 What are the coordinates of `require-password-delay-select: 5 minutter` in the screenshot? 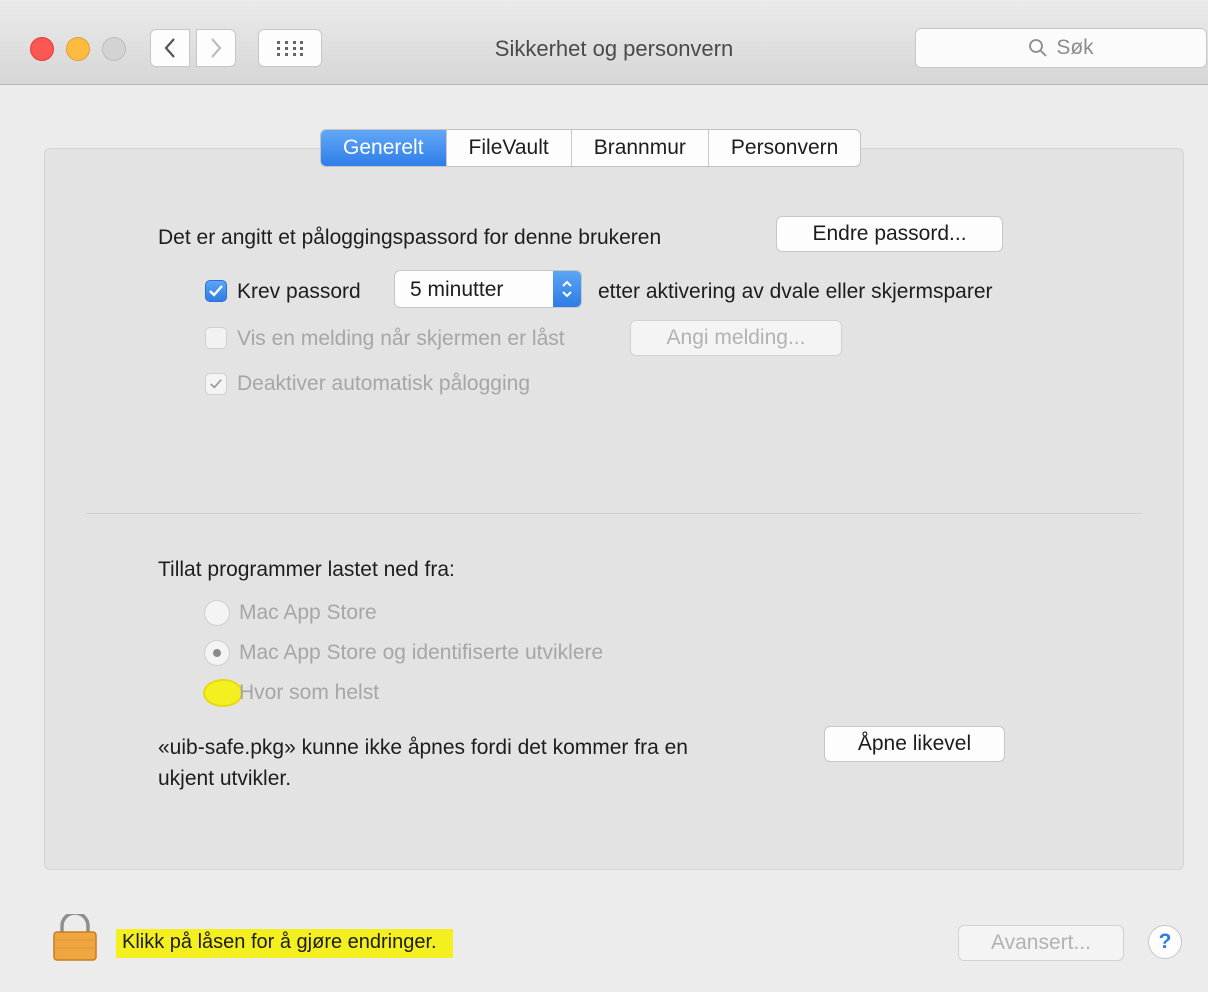 It's located at (488, 289).